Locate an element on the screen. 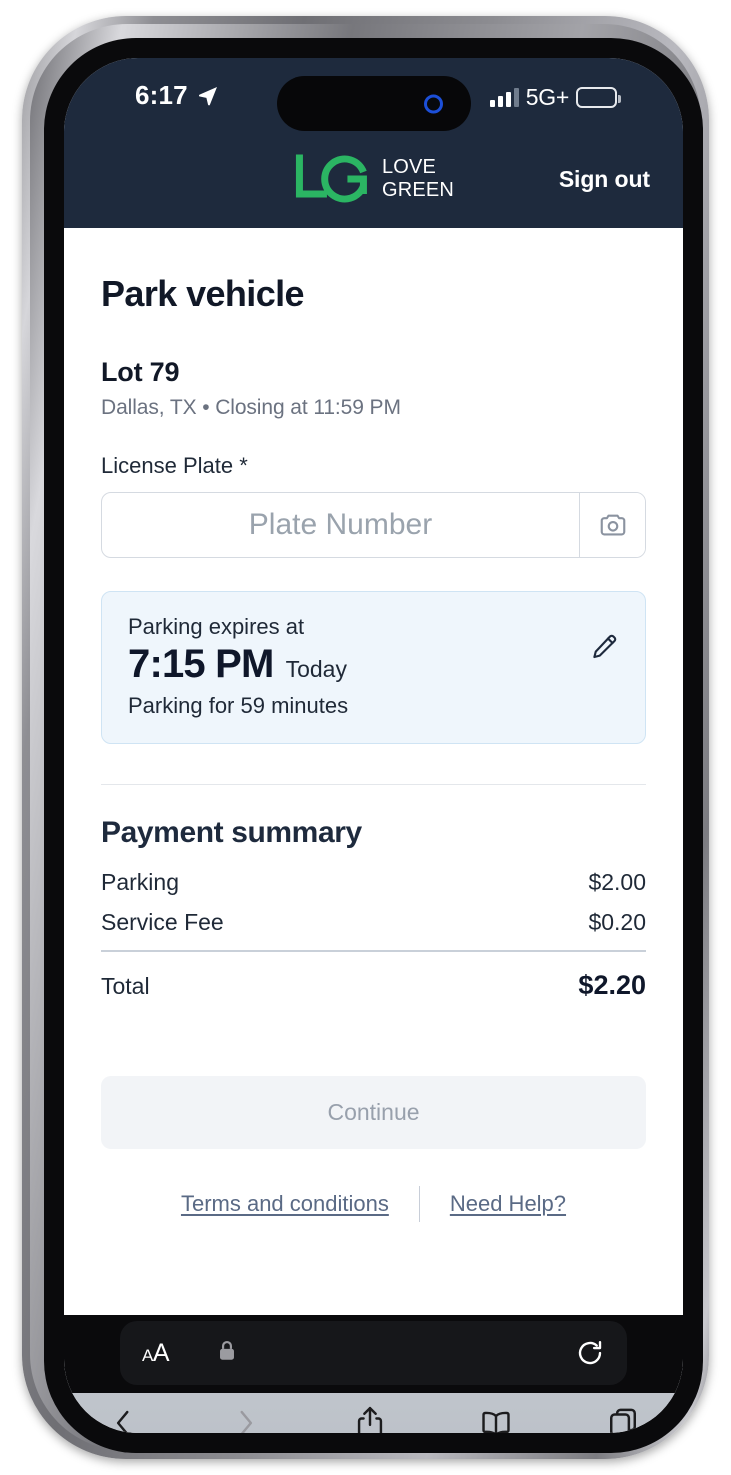  location-arrow-icon is located at coordinates (207, 95).